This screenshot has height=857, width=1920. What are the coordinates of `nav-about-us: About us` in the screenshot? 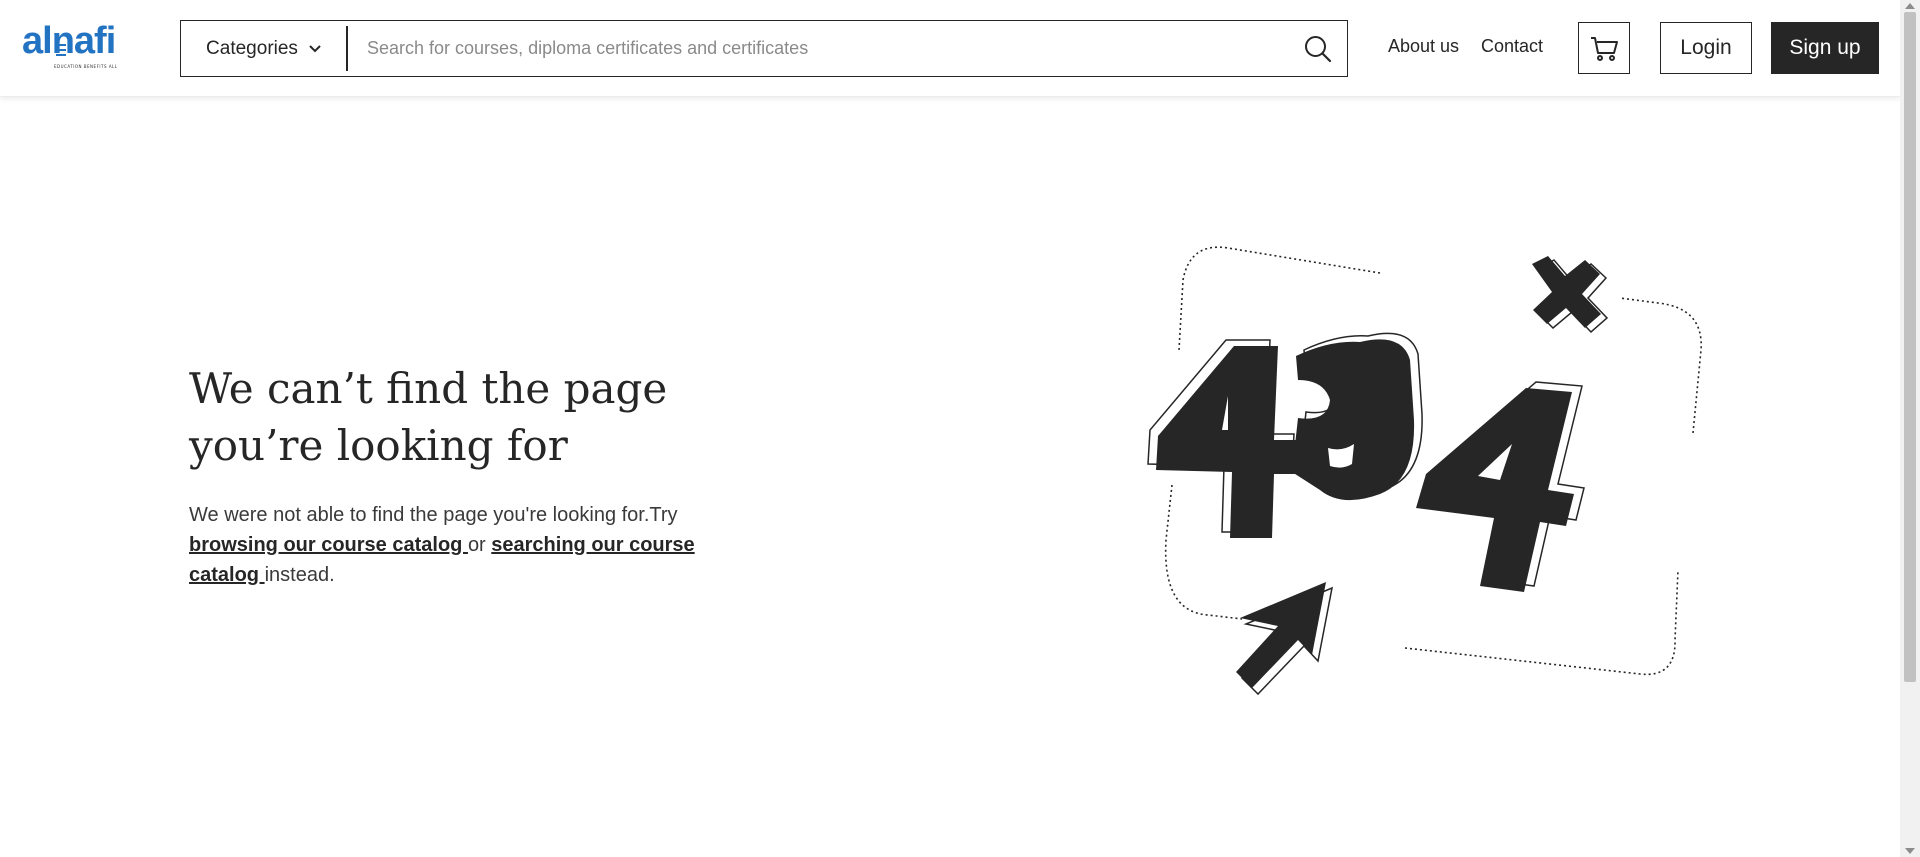 It's located at (1423, 46).